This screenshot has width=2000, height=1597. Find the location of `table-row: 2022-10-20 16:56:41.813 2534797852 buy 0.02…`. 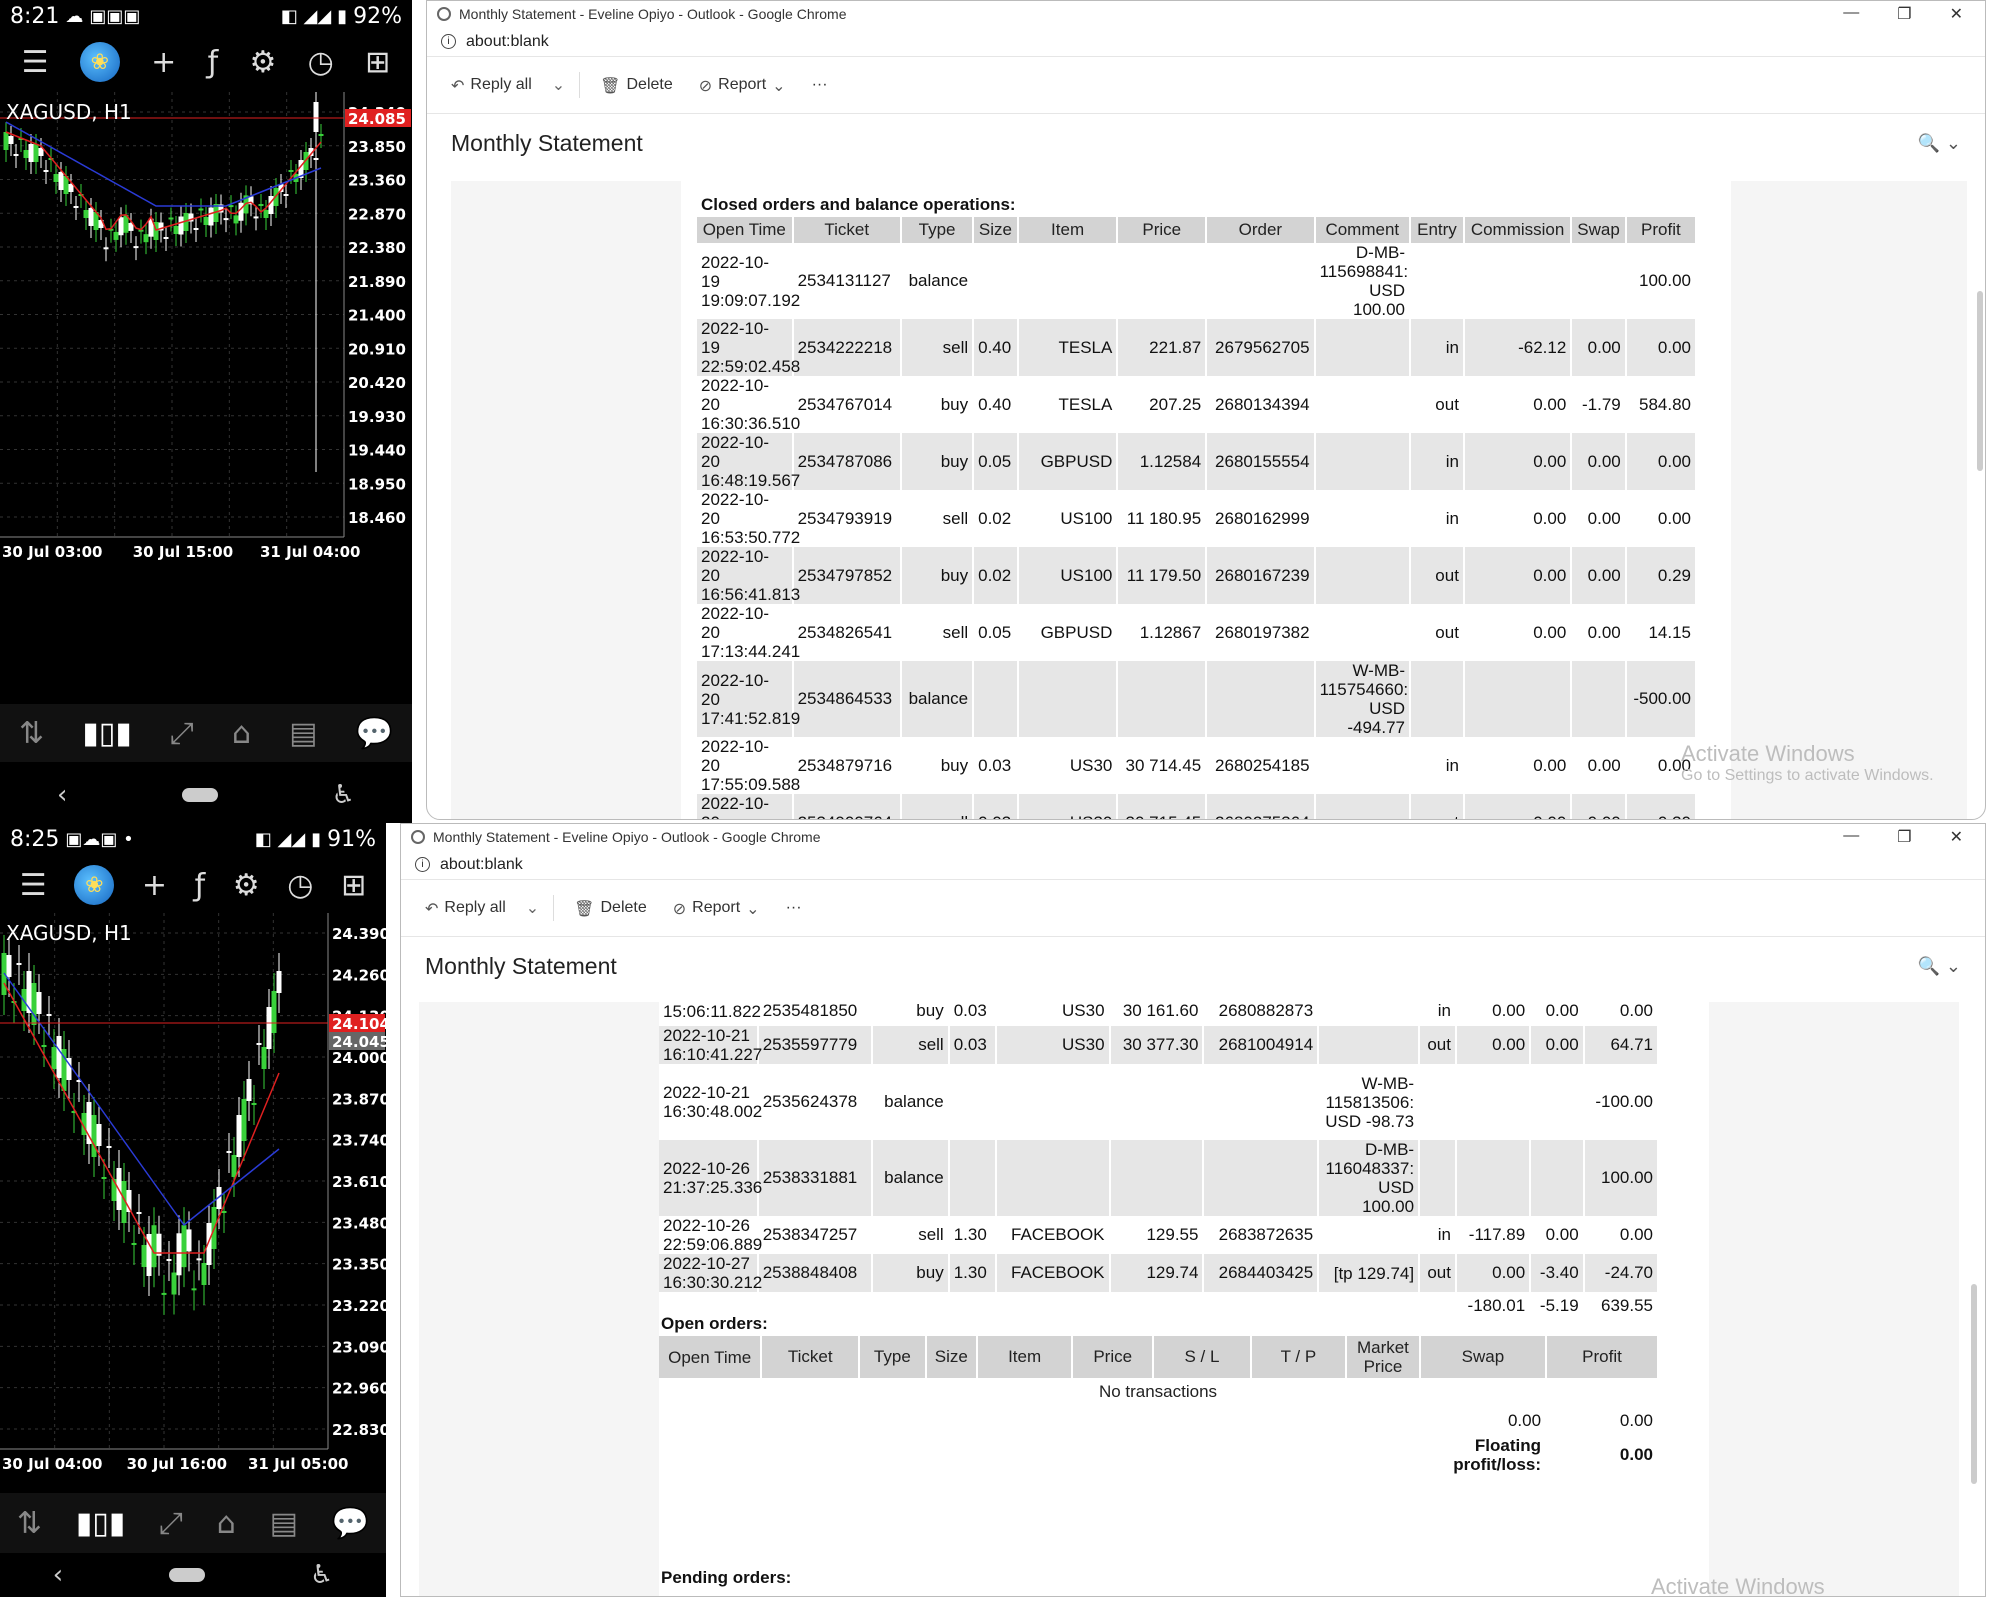

table-row: 2022-10-20 16:56:41.813 2534797852 buy 0.02… is located at coordinates (1197, 575).